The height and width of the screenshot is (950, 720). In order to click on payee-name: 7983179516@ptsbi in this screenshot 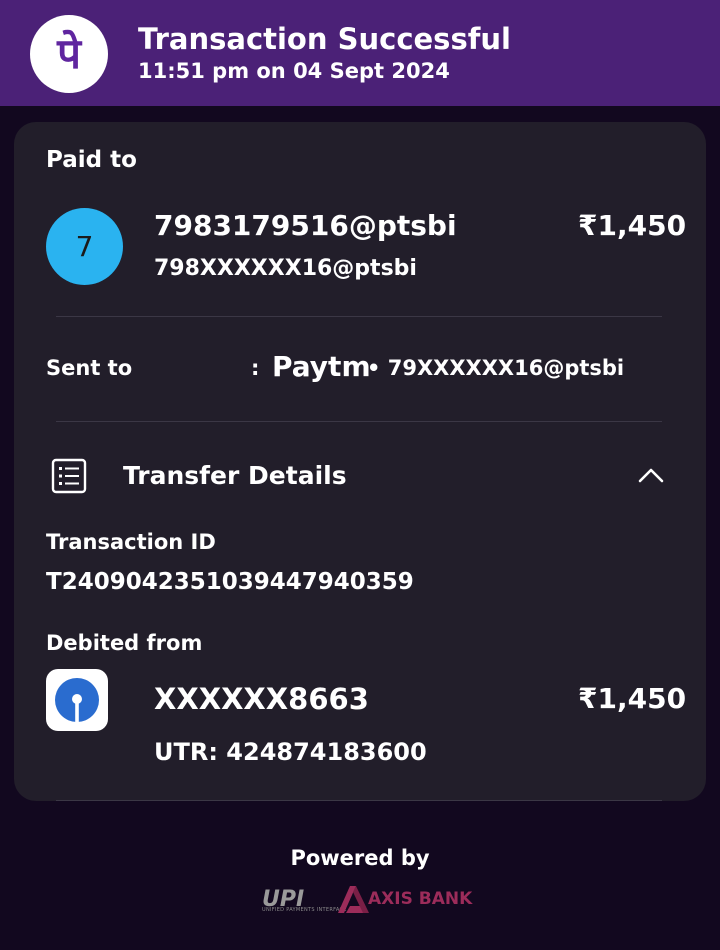, I will do `click(305, 225)`.